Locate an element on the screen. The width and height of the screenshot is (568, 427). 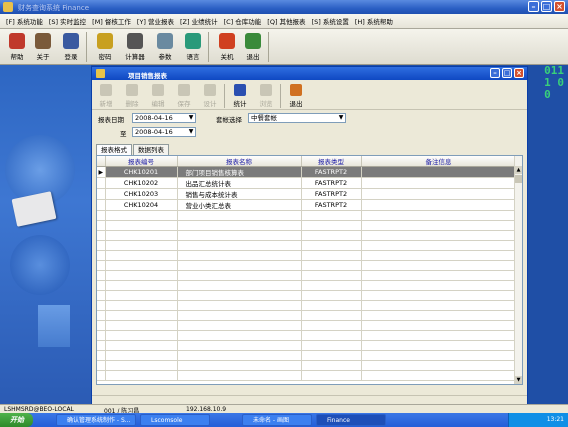
system-tray-clock: 13:21 is located at coordinates (538, 420).